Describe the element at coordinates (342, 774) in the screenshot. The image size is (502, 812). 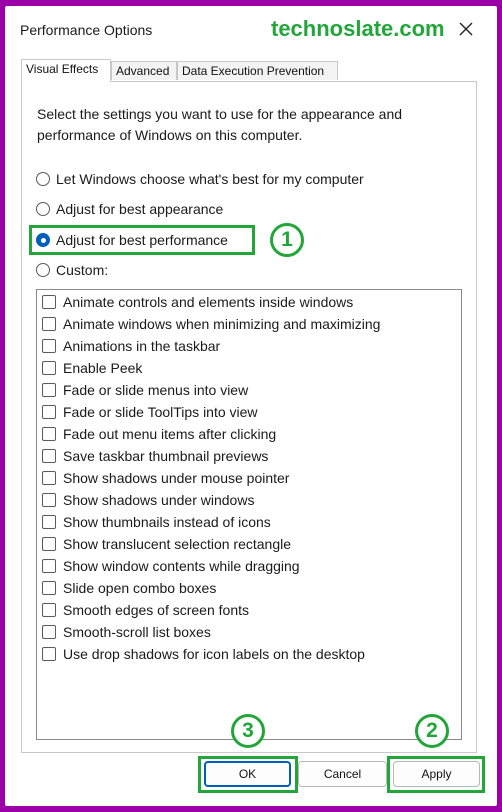
I see `cancel-button: Cancel` at that location.